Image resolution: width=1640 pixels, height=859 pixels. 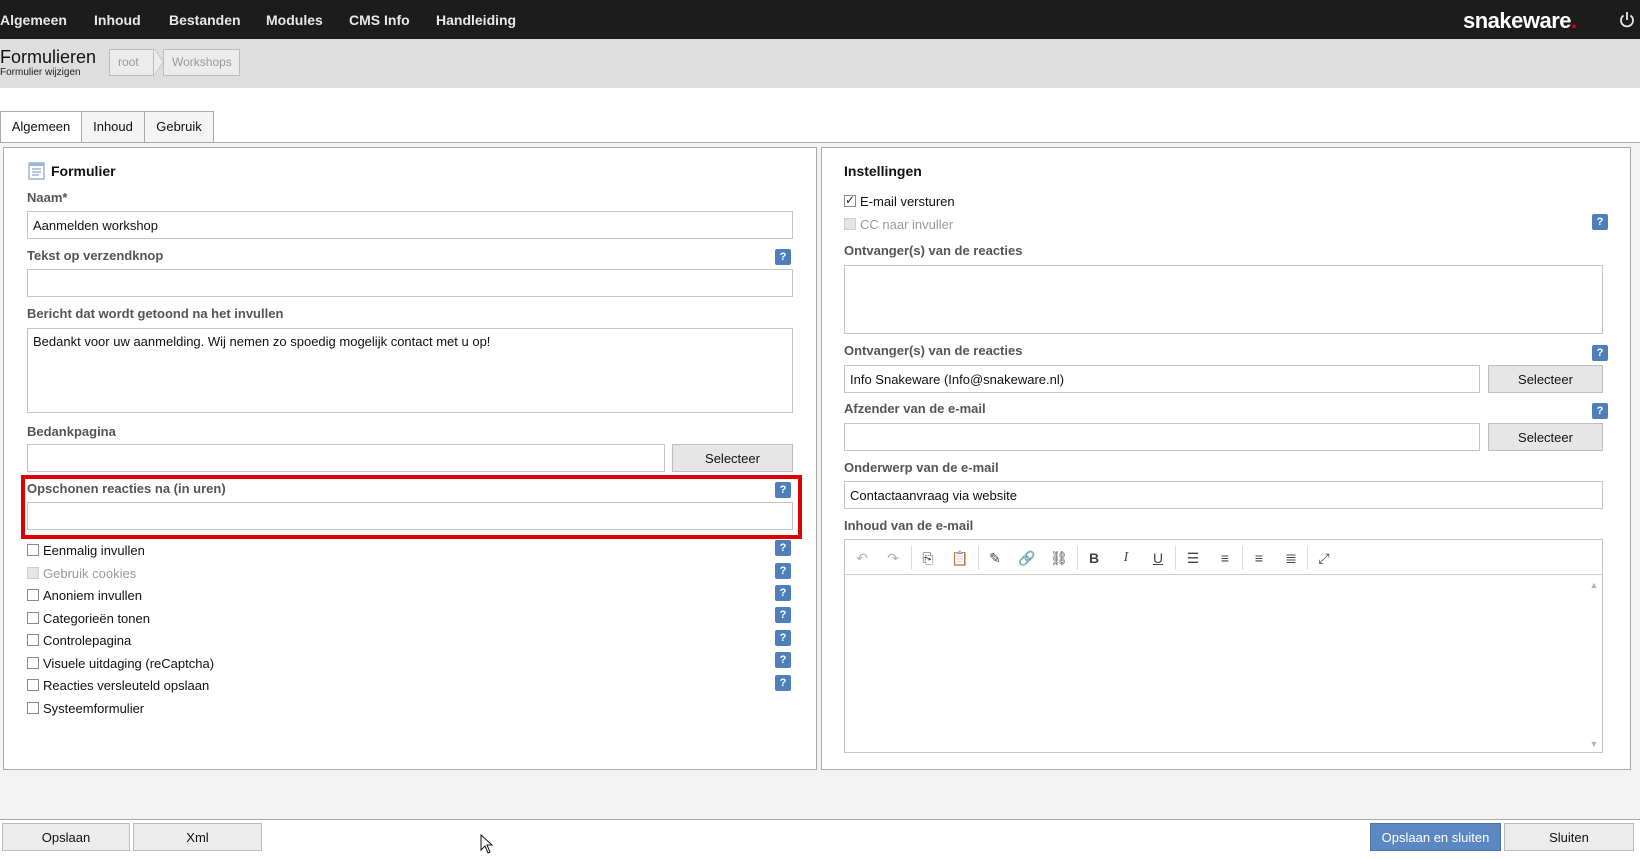 What do you see at coordinates (411, 507) in the screenshot?
I see `highlight-box` at bounding box center [411, 507].